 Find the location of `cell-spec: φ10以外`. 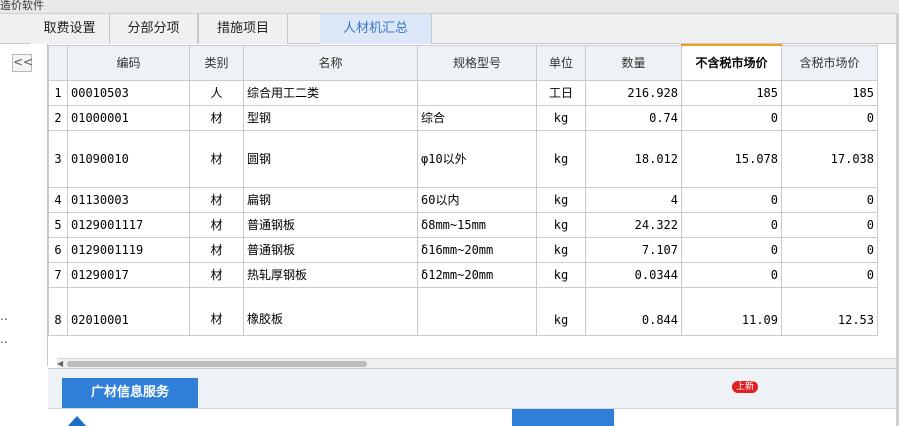

cell-spec: φ10以外 is located at coordinates (477, 158).